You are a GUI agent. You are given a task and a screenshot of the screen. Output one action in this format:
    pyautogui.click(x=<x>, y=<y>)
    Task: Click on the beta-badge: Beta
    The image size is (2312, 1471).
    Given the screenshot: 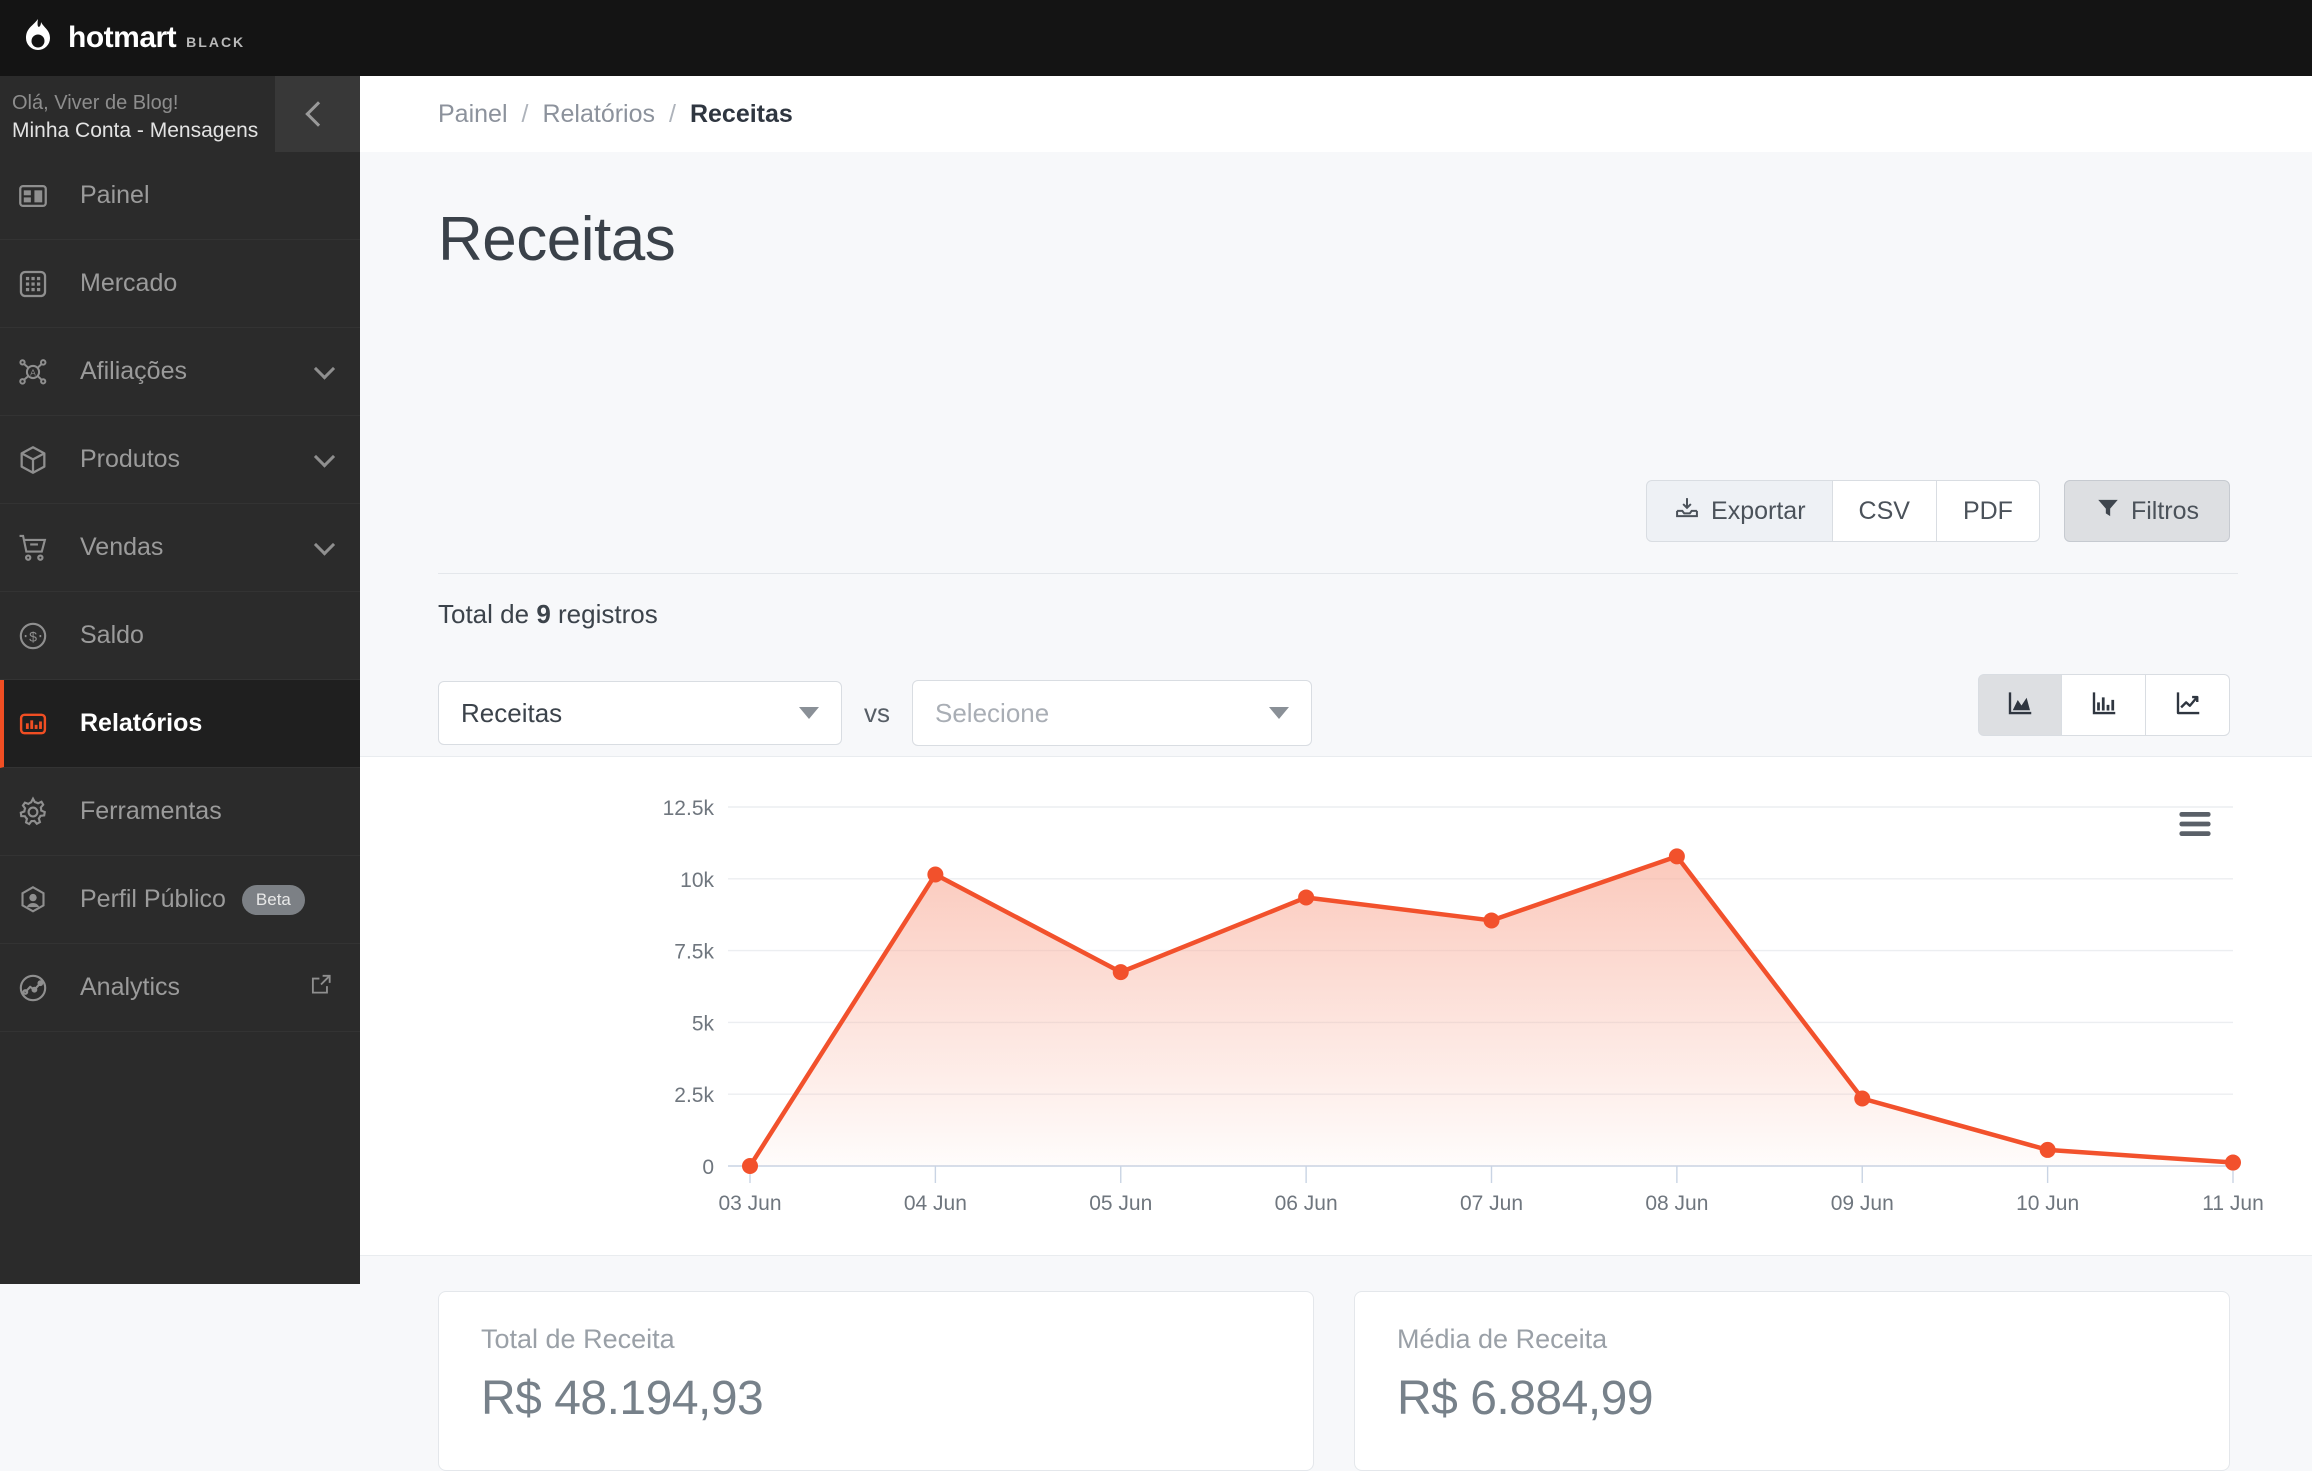 What is the action you would take?
    pyautogui.click(x=273, y=899)
    